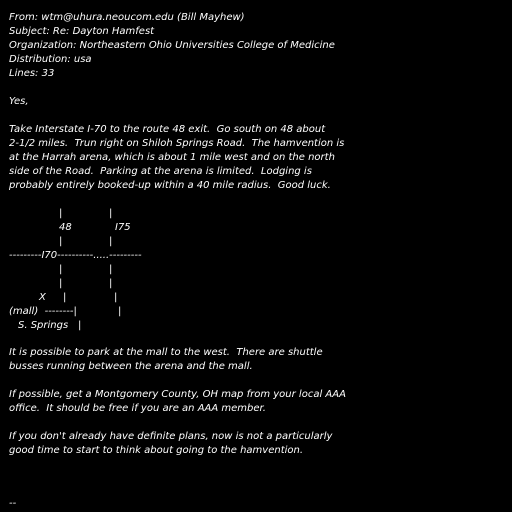 Image resolution: width=512 pixels, height=512 pixels. Describe the element at coordinates (75, 255) in the screenshot. I see `map-i70-road: ---------I70----------.....---------` at that location.